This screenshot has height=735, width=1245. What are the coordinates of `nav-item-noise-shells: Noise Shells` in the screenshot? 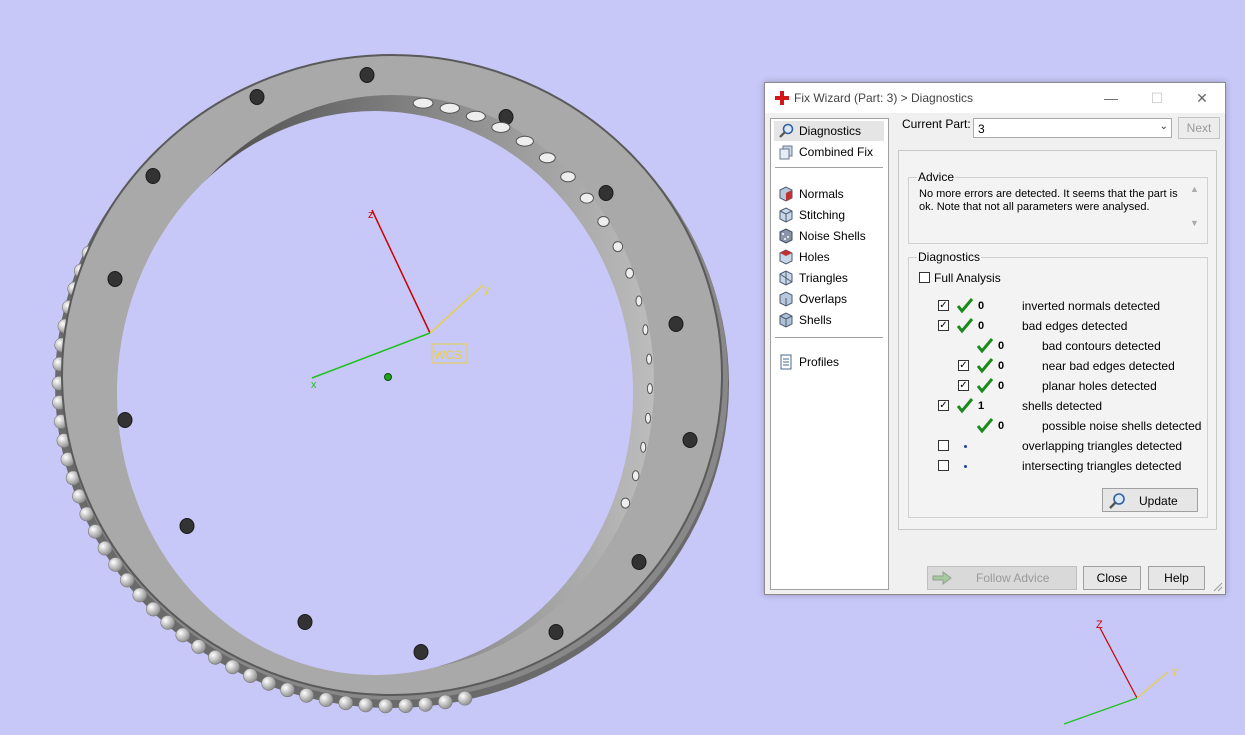 It's located at (829, 236).